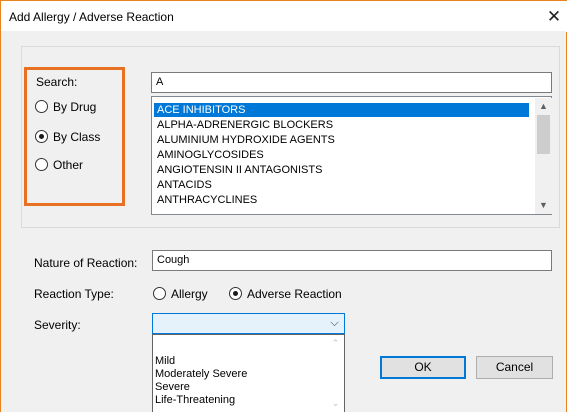  Describe the element at coordinates (41, 136) in the screenshot. I see `radio-by-class-circle` at that location.